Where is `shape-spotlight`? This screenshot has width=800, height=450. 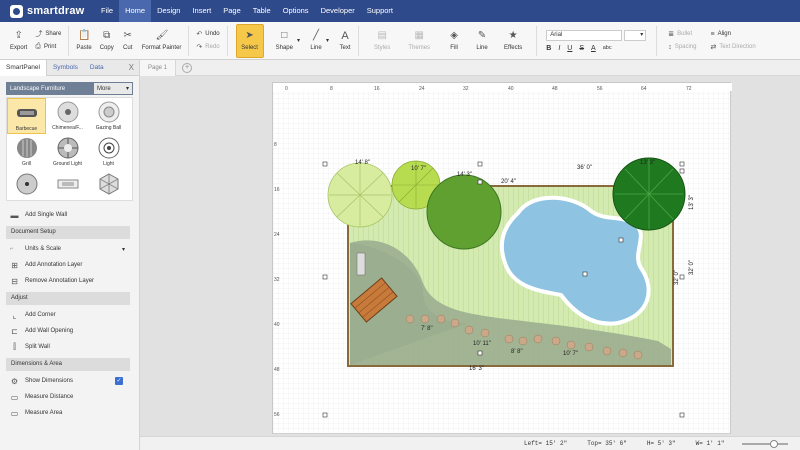
shape-spotlight is located at coordinates (26, 185).